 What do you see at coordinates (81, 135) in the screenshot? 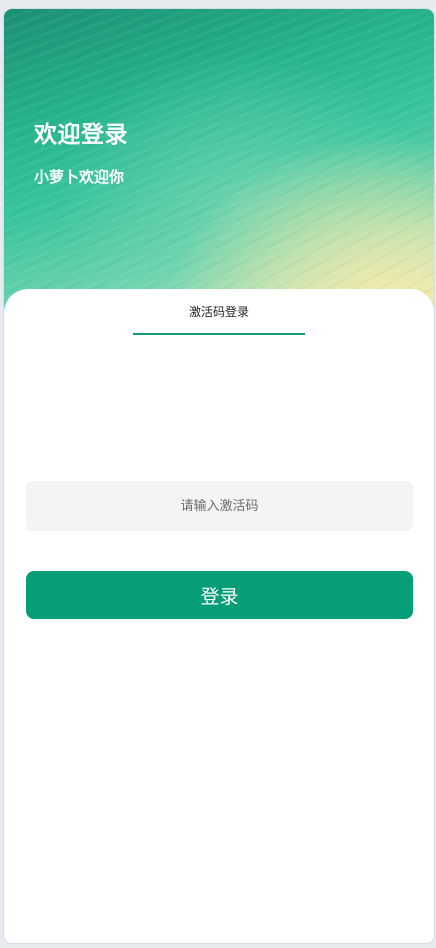
I see `welcome-title: 欢迎登录` at bounding box center [81, 135].